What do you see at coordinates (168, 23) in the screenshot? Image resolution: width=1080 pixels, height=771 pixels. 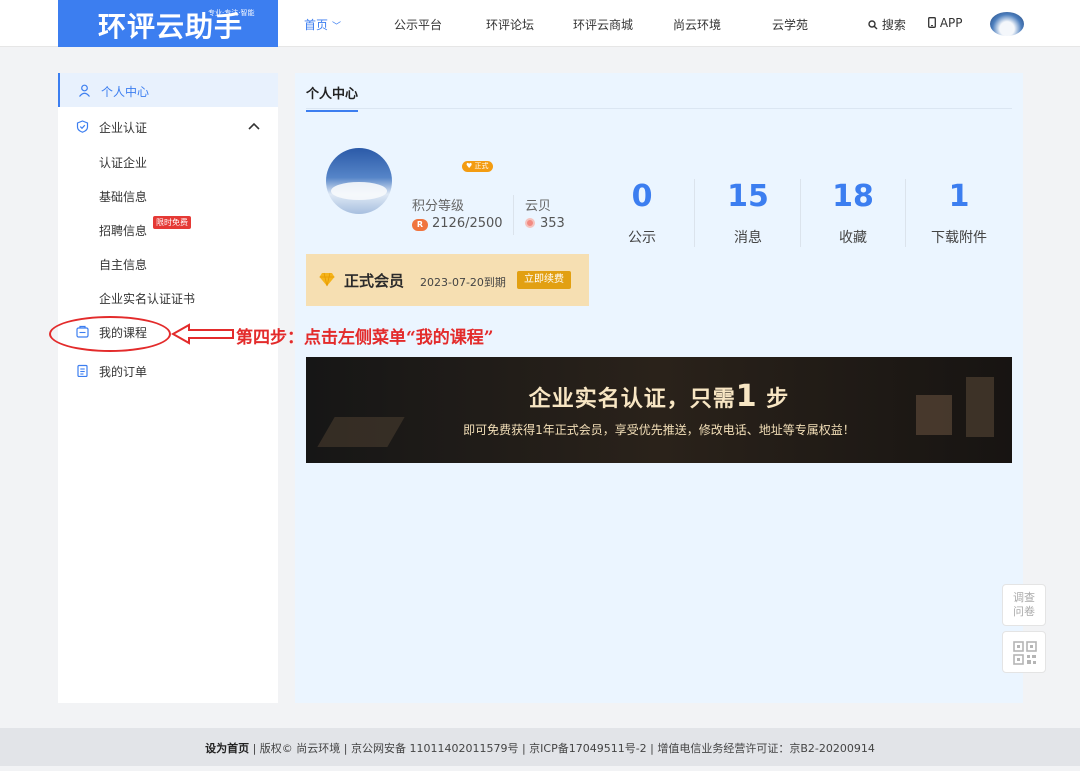 I see `site-logo: 环评云助手 专业·专注·智能` at bounding box center [168, 23].